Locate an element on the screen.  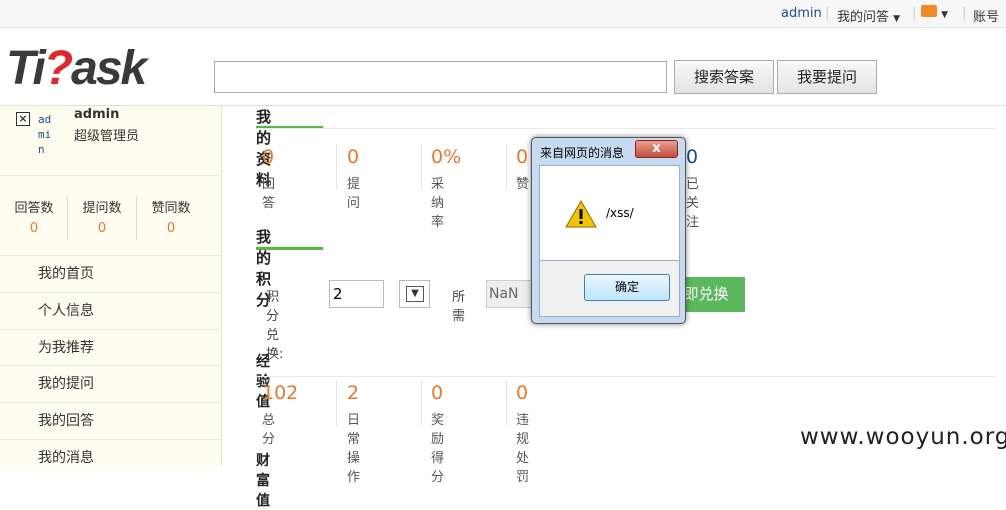
my-qa-menu: 我的问答 ▼ is located at coordinates (868, 15).